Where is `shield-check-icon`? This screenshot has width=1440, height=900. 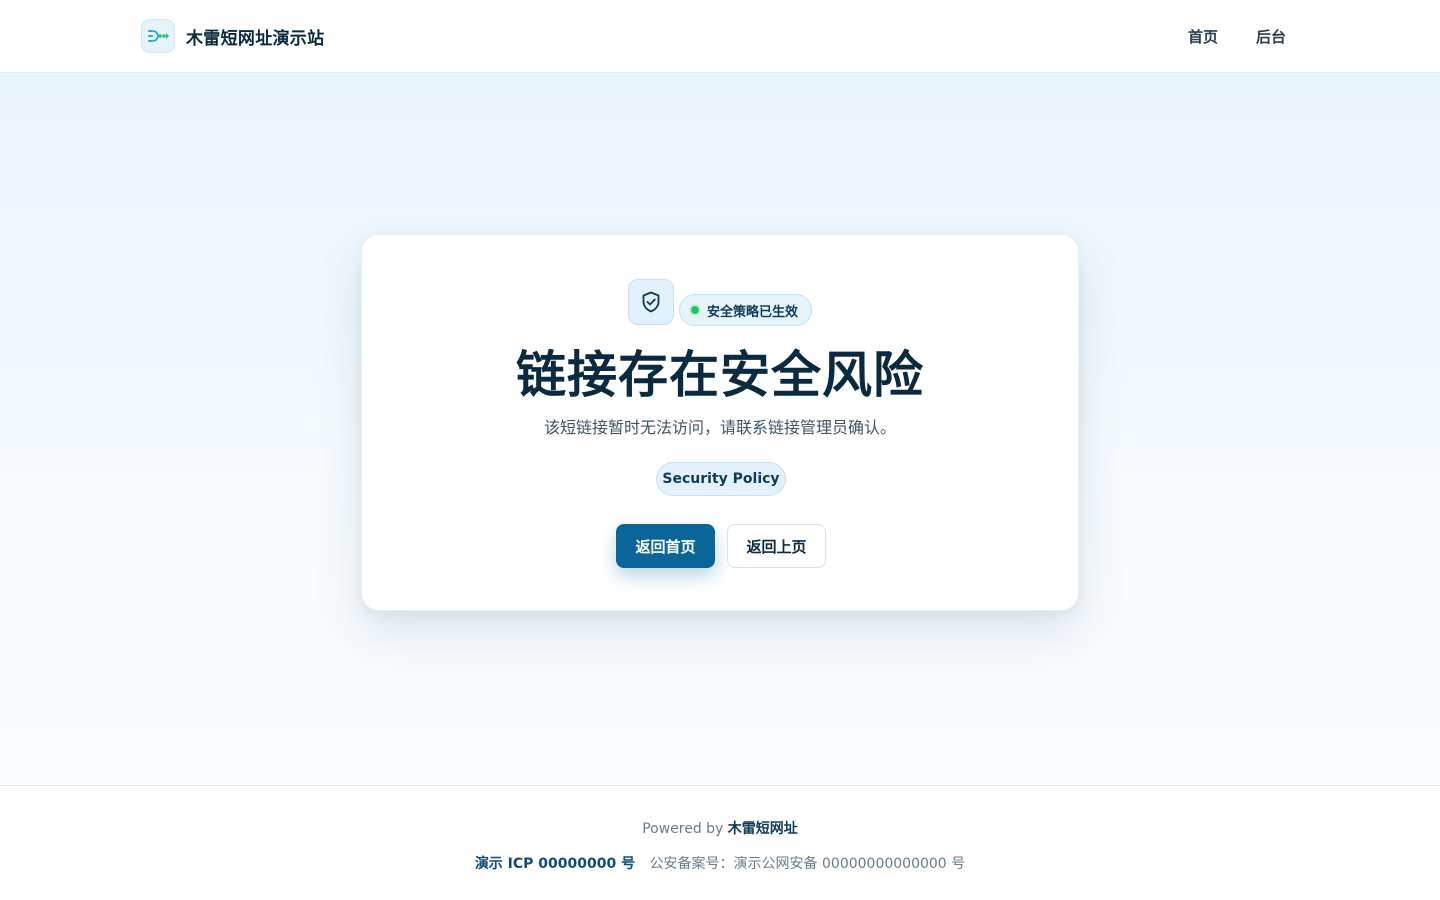
shield-check-icon is located at coordinates (651, 302).